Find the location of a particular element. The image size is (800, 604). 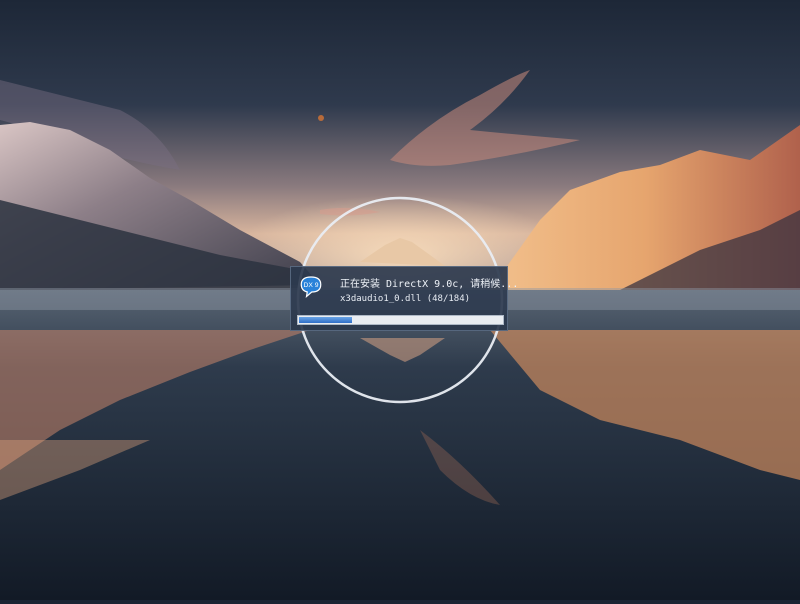

install-progress-fill is located at coordinates (325, 320).